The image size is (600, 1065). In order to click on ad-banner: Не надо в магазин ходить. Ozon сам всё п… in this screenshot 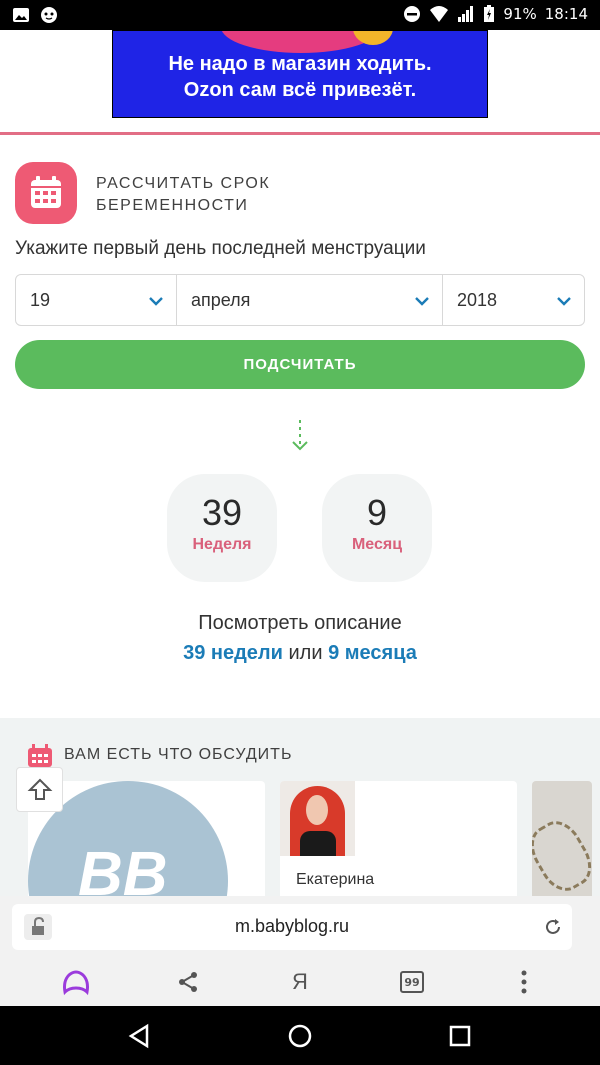, I will do `click(300, 74)`.